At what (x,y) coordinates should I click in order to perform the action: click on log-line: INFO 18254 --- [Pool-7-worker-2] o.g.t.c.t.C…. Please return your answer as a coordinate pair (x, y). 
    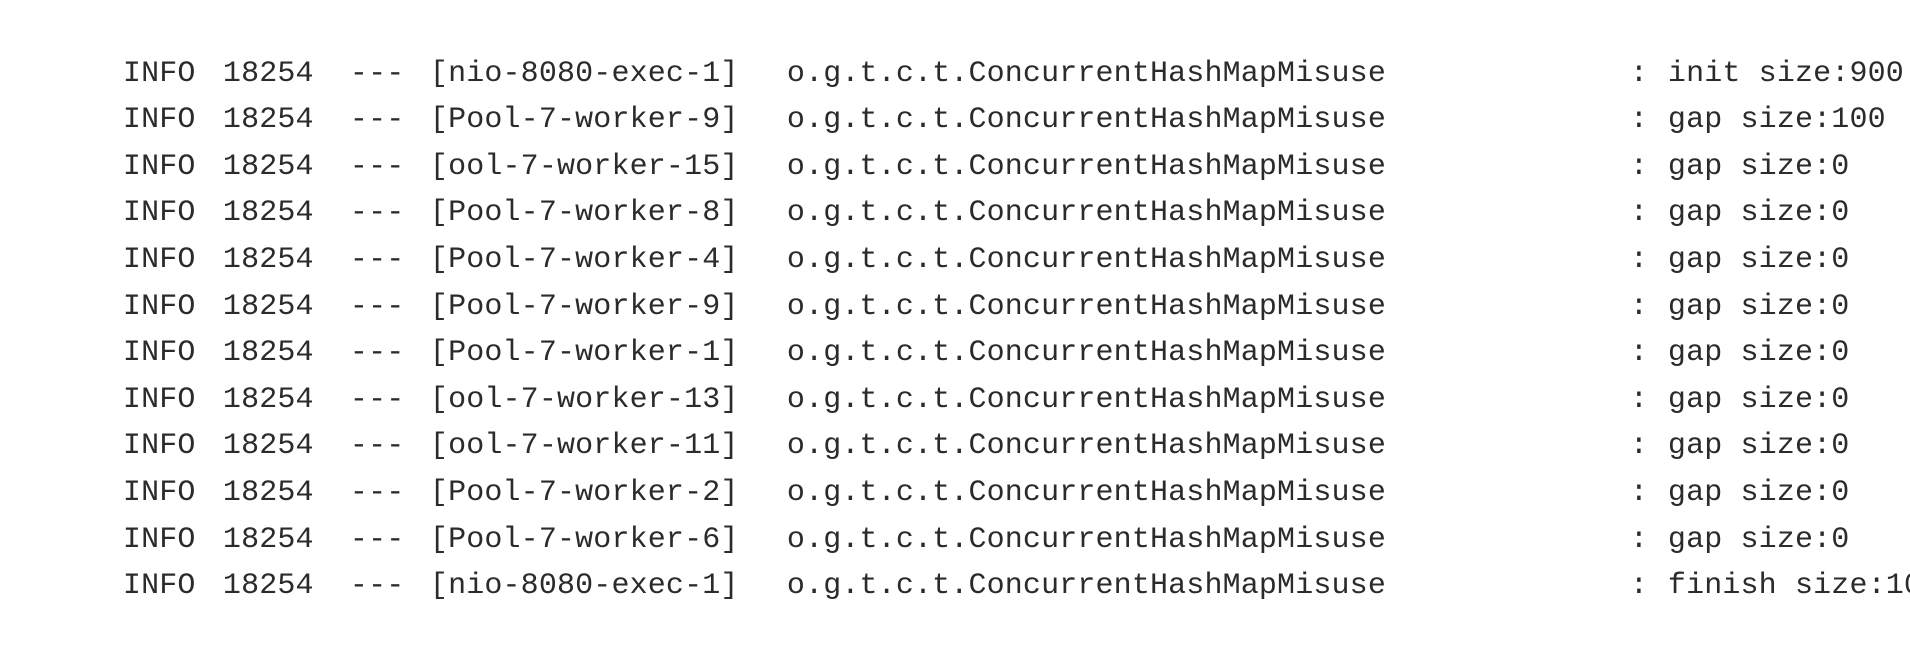
    Looking at the image, I should click on (962, 466).